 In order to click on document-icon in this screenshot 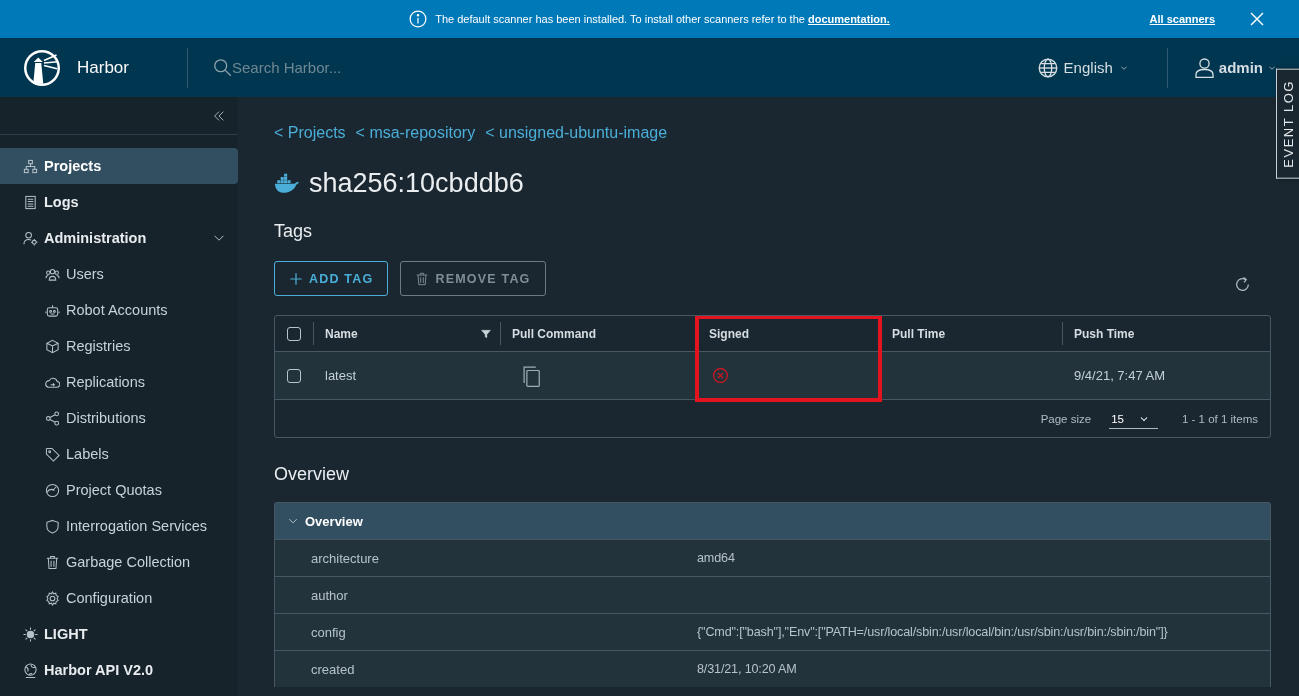, I will do `click(30, 202)`.